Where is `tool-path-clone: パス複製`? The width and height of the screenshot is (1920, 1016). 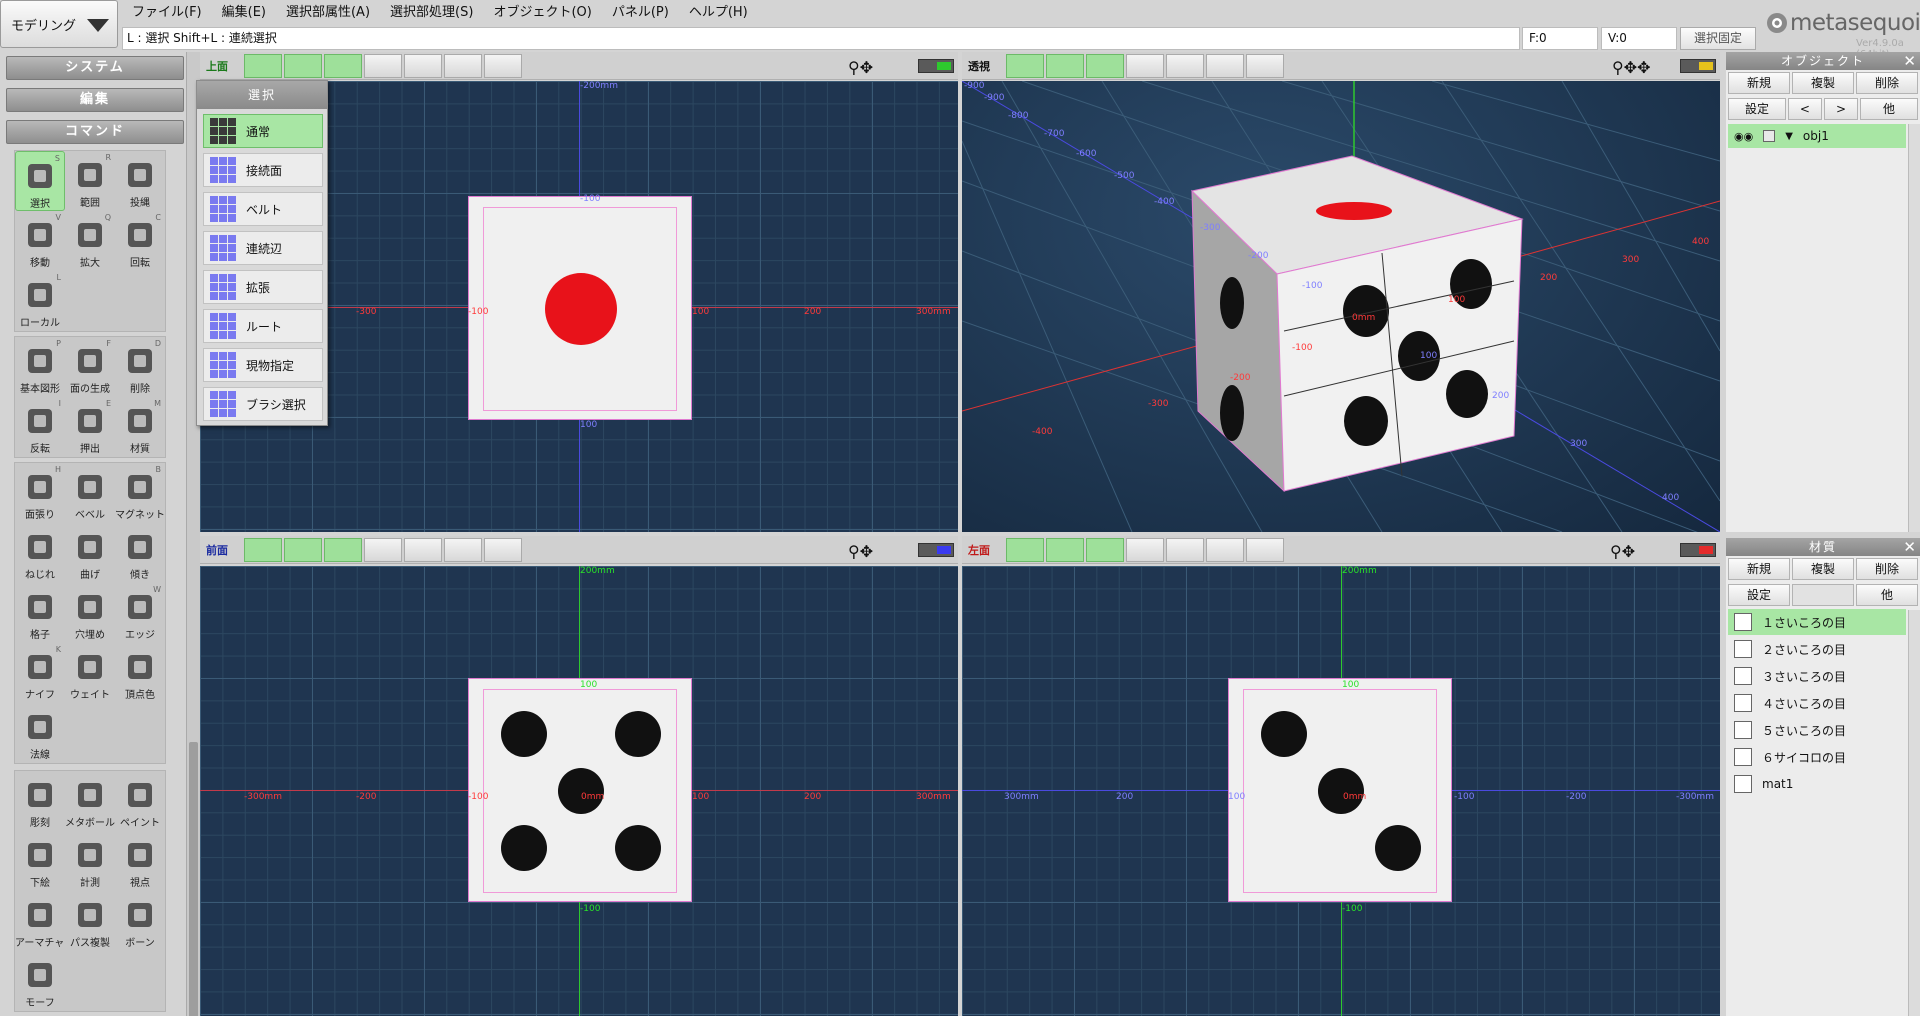 tool-path-clone: パス複製 is located at coordinates (90, 921).